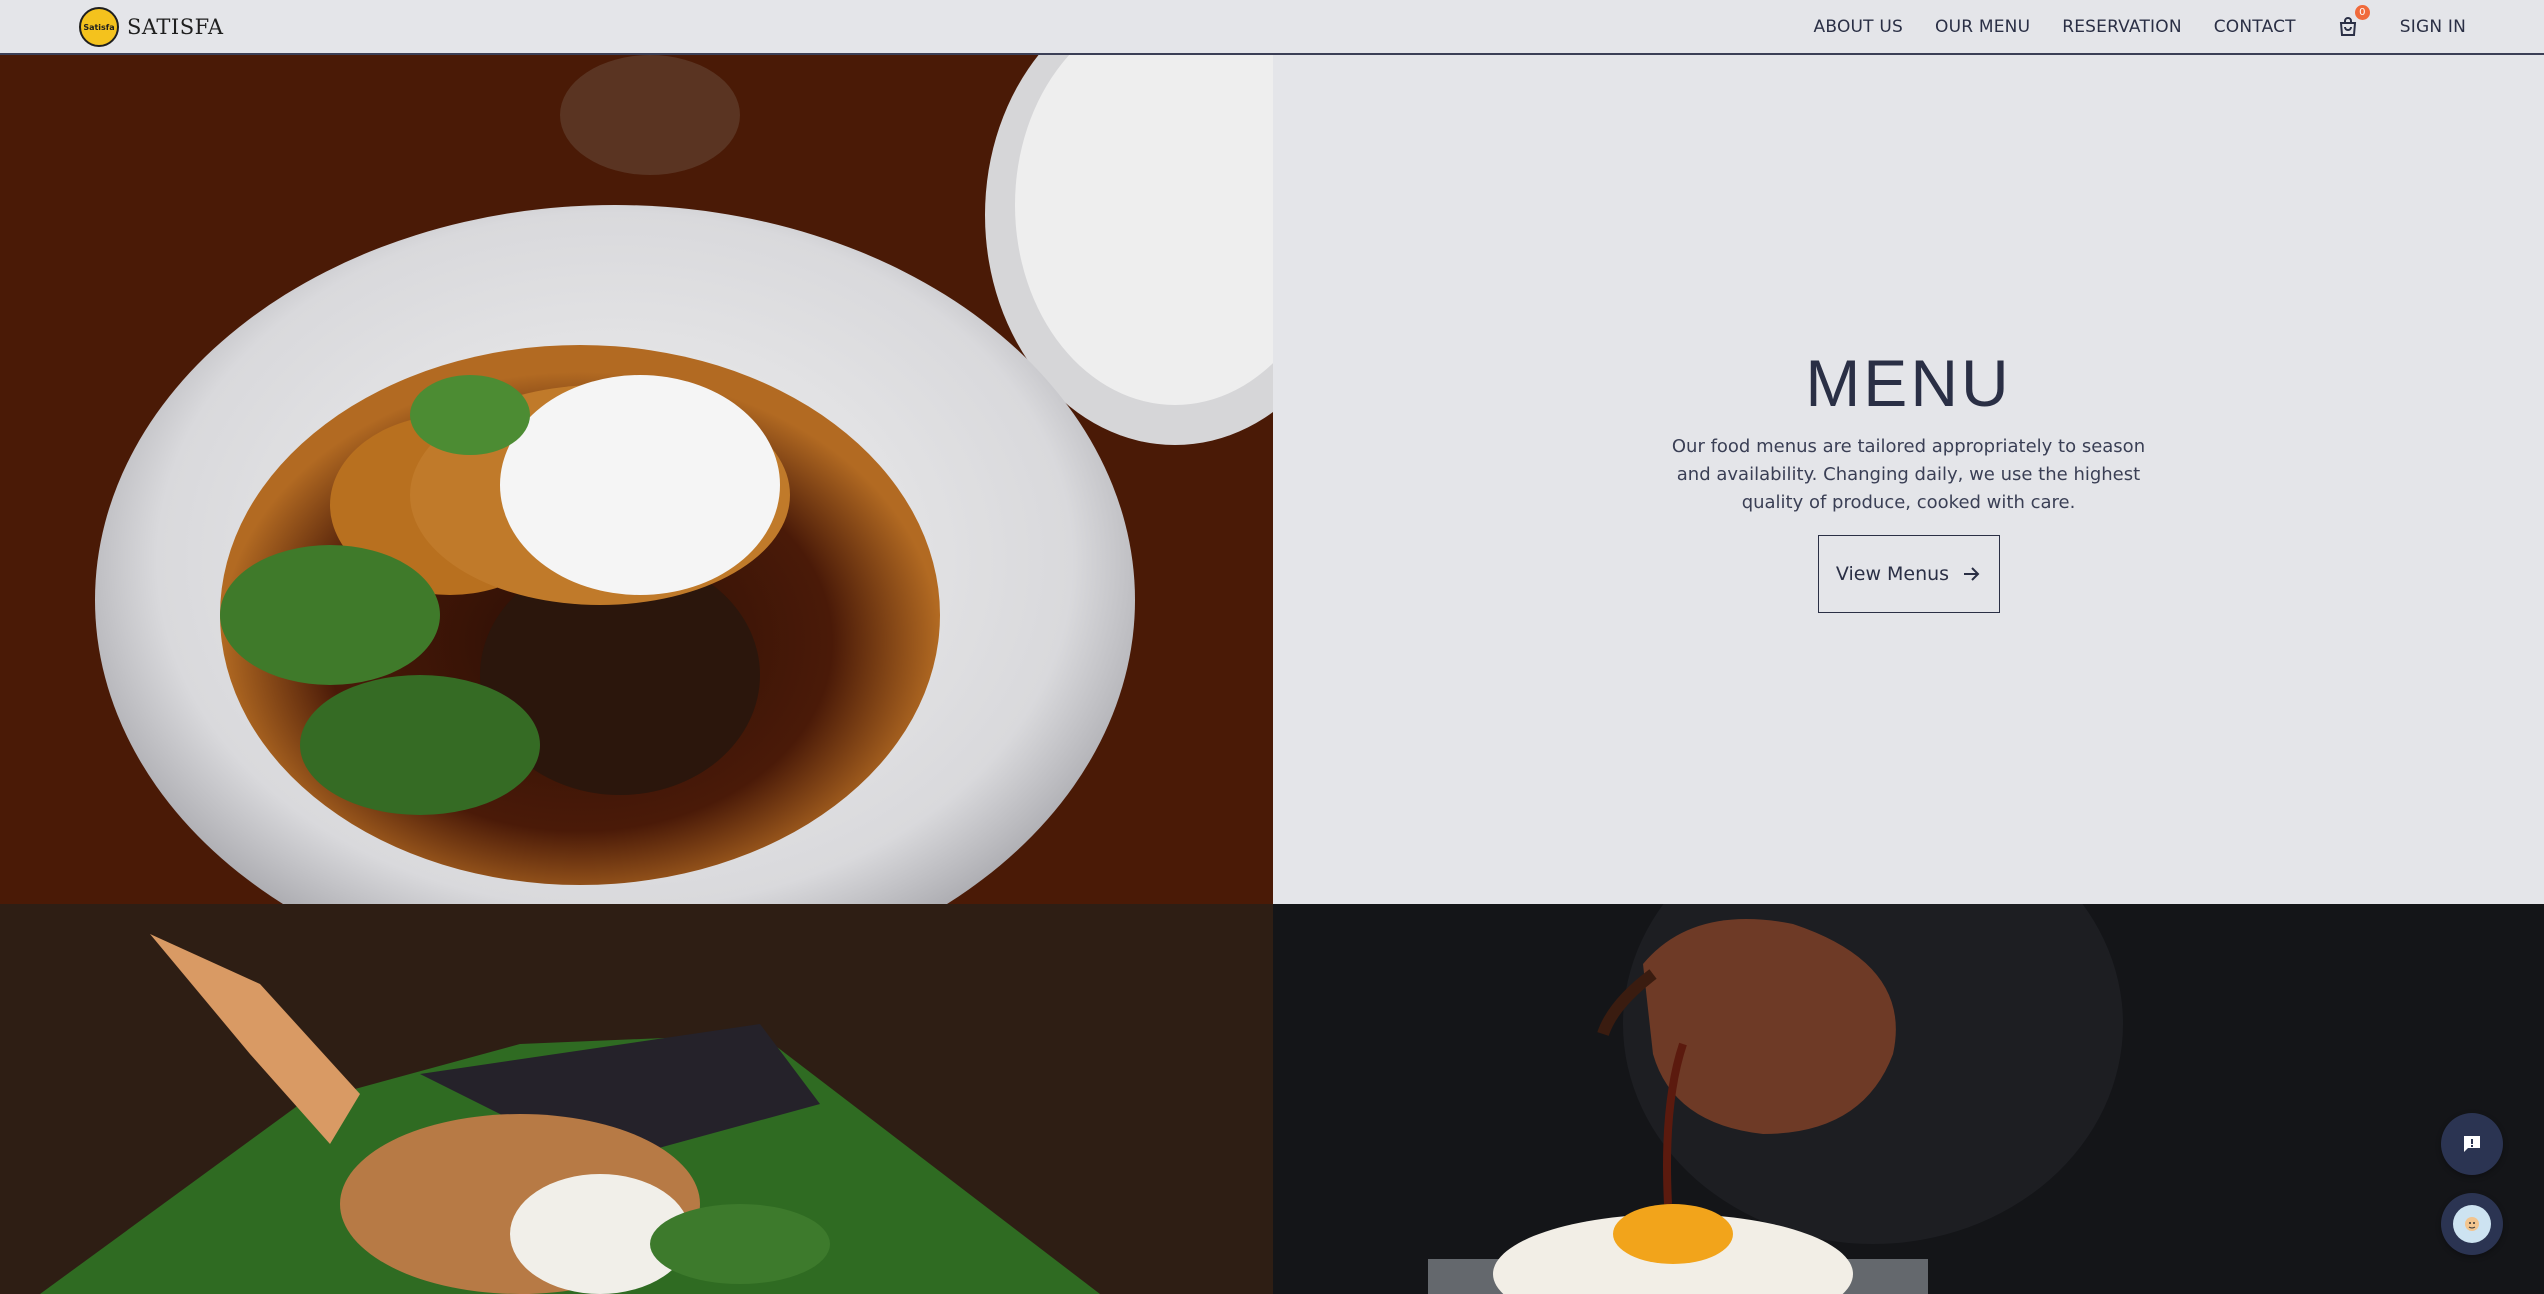 This screenshot has width=2544, height=1294. I want to click on view-menus-button: View Menus, so click(1908, 574).